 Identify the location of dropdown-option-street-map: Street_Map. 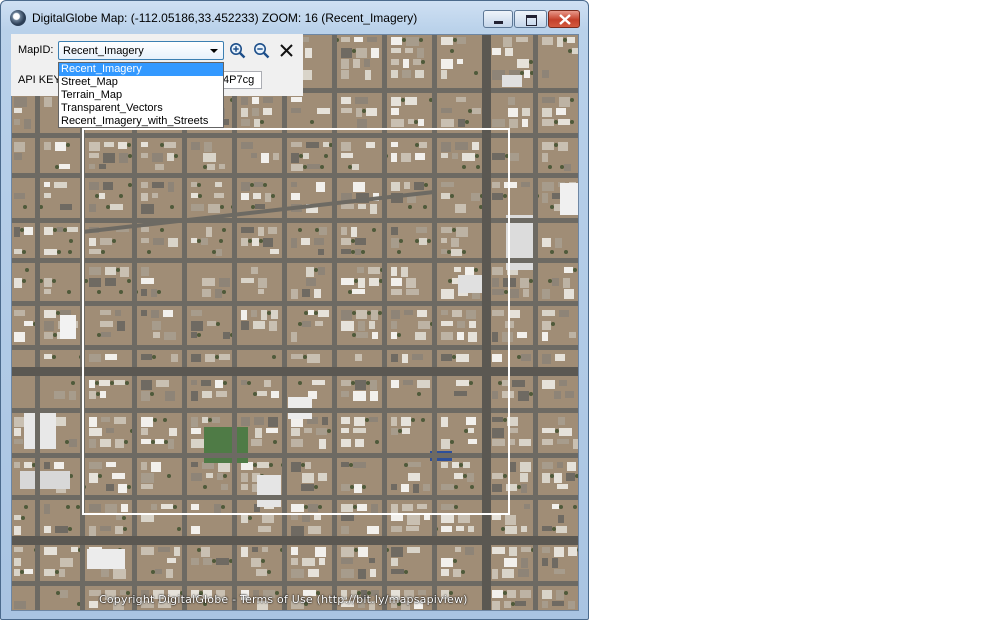
(141, 82).